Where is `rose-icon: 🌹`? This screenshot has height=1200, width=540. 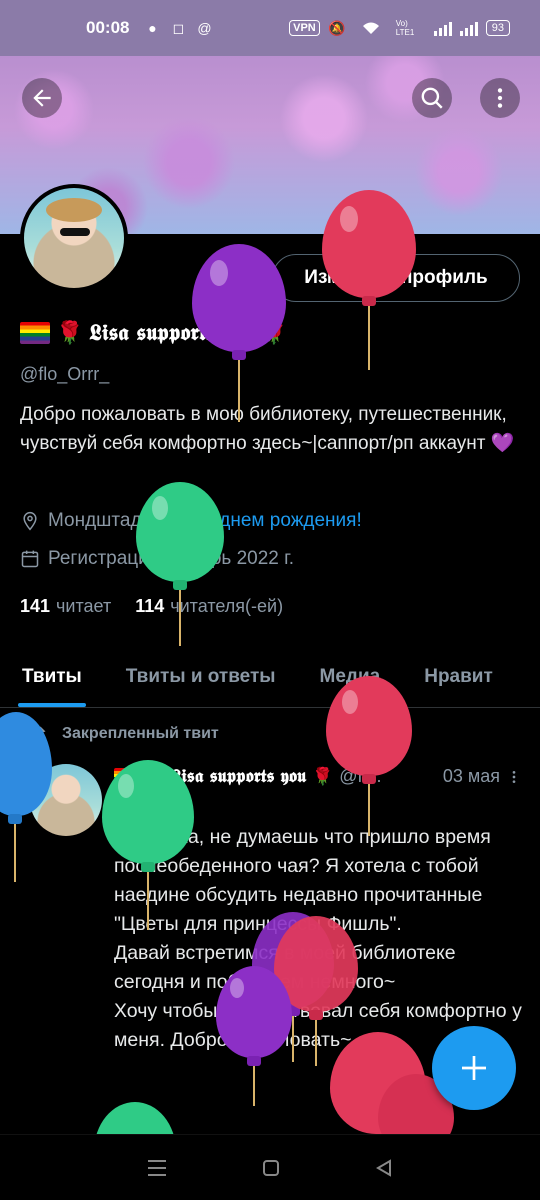
rose-icon: 🌹 is located at coordinates (70, 333).